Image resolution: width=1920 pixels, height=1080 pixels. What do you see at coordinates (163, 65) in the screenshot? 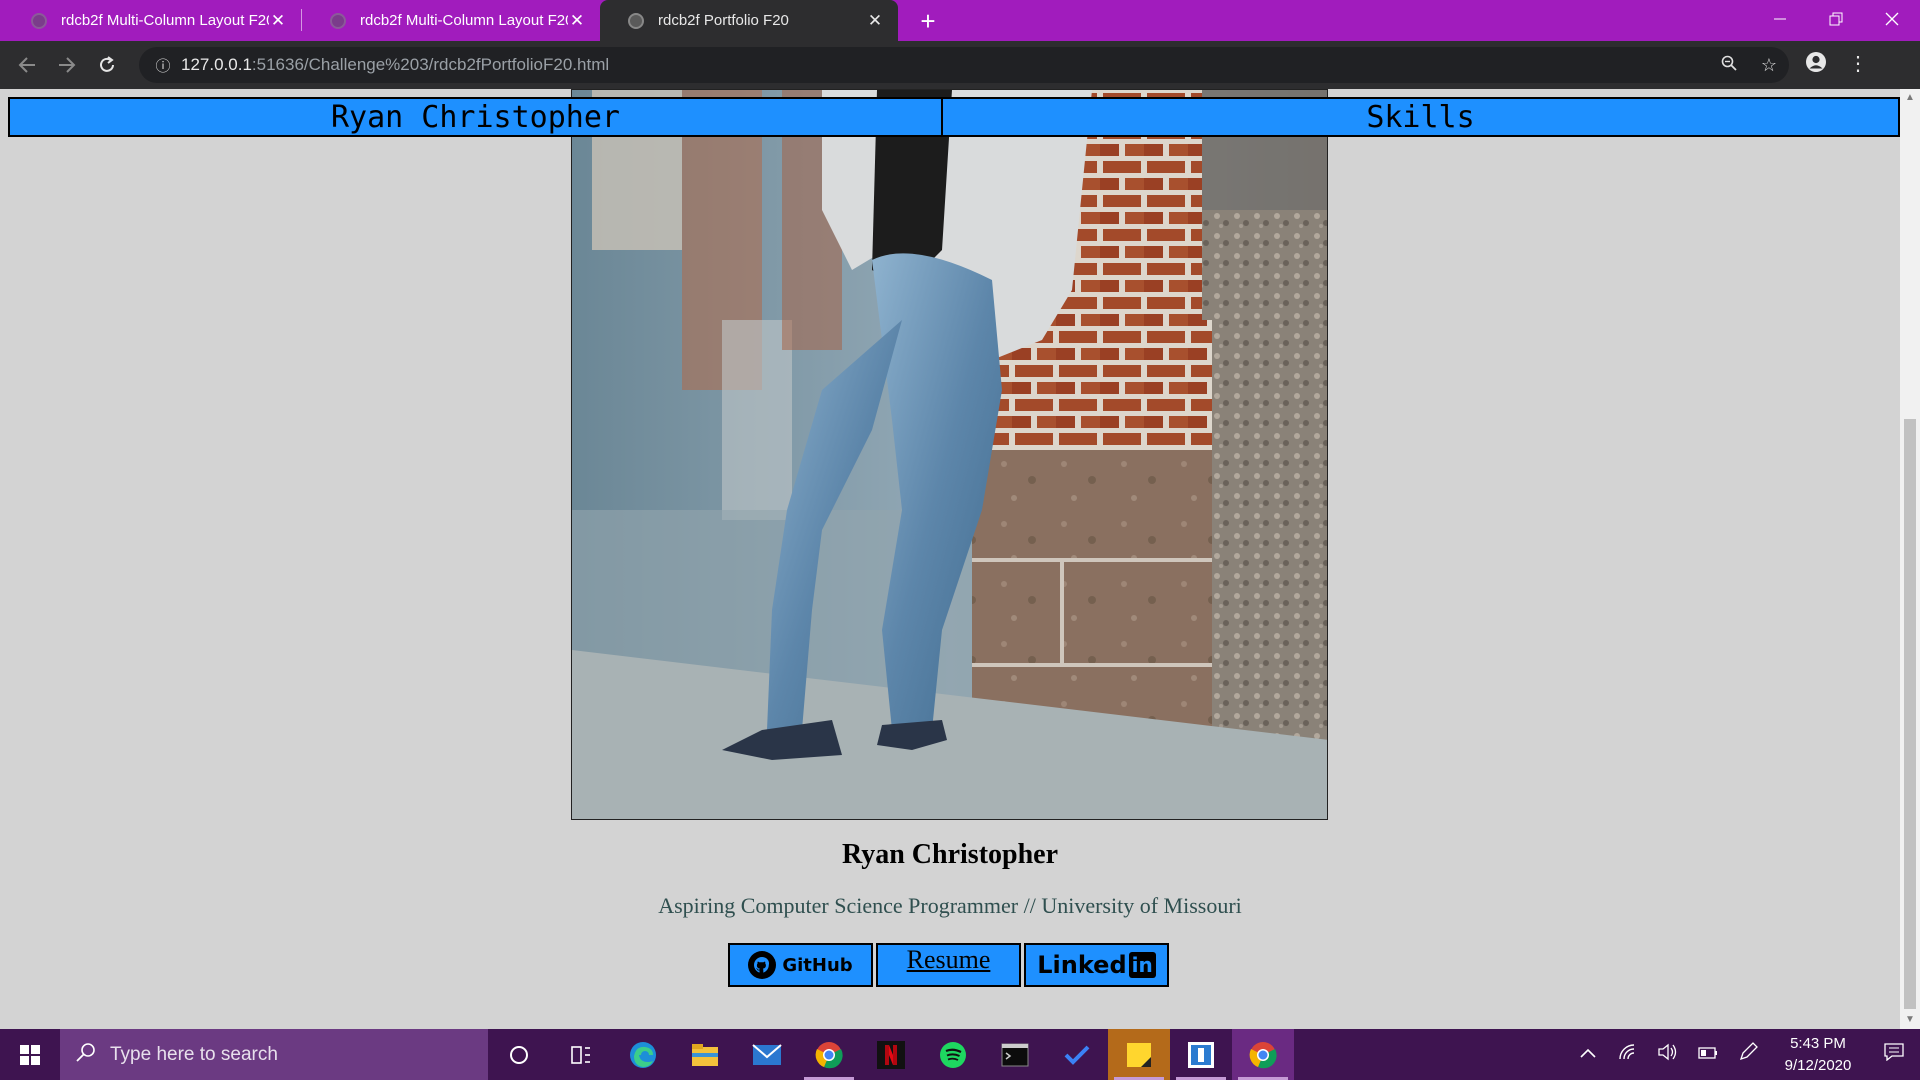
I see `site-info-icon: ⓘ` at bounding box center [163, 65].